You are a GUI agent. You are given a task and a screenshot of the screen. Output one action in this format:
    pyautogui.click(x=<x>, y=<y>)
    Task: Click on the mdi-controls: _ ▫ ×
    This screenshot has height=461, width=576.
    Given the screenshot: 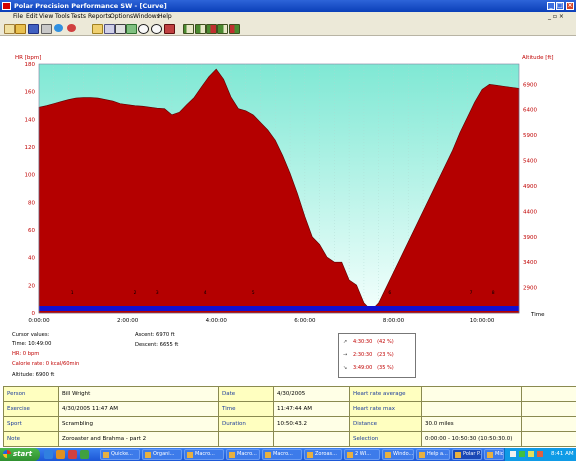 What is the action you would take?
    pyautogui.click(x=556, y=16)
    